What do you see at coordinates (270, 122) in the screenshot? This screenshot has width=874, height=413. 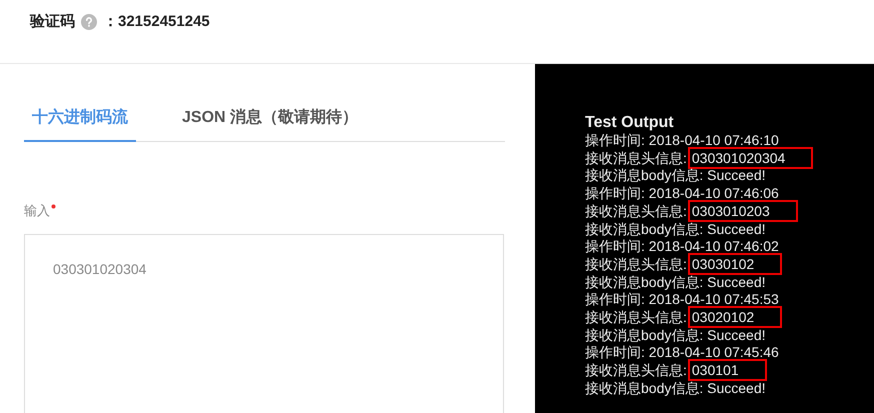 I see `tab: JSON 消息（敬请期待）` at bounding box center [270, 122].